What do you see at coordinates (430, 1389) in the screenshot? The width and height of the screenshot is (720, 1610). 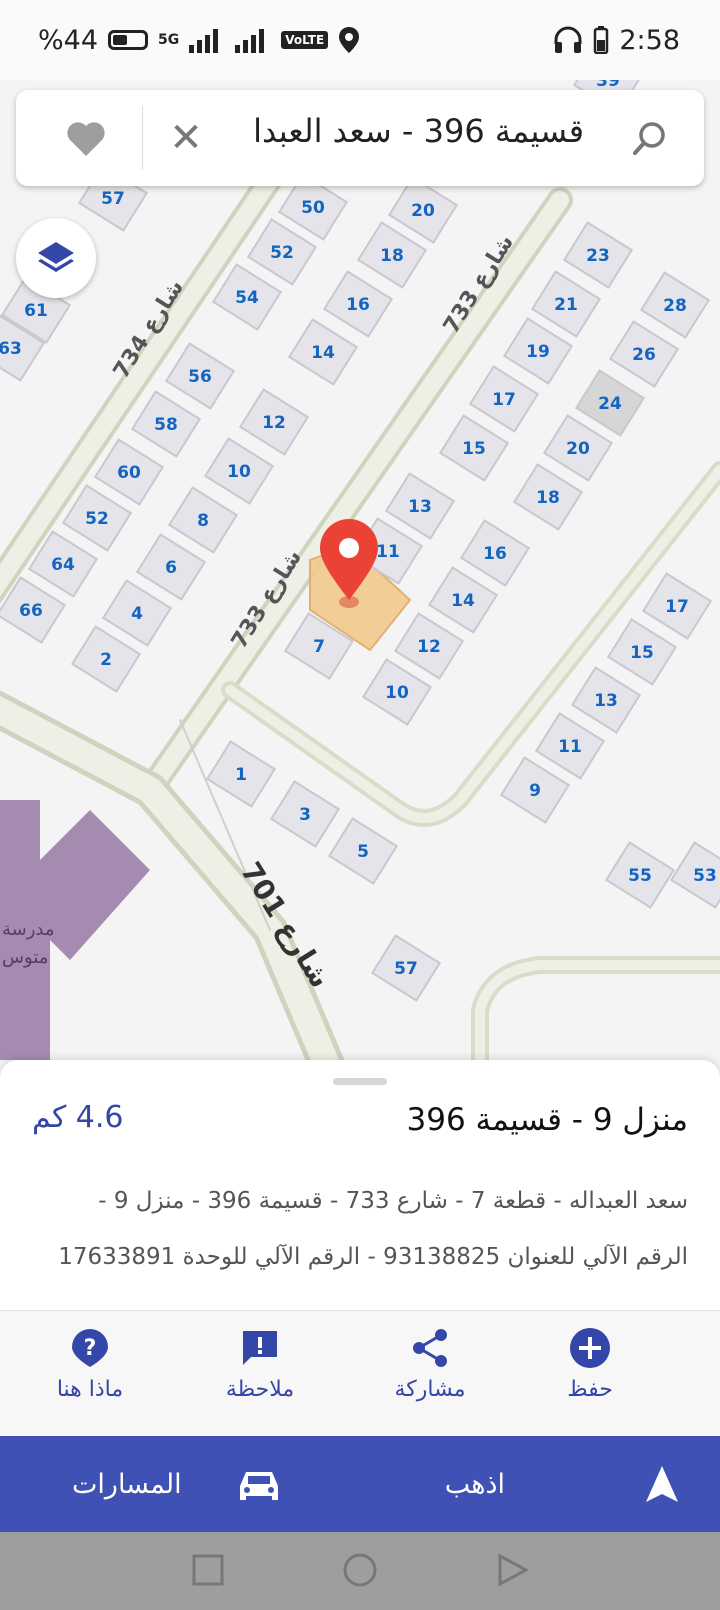 I see `share-label: مشاركة` at bounding box center [430, 1389].